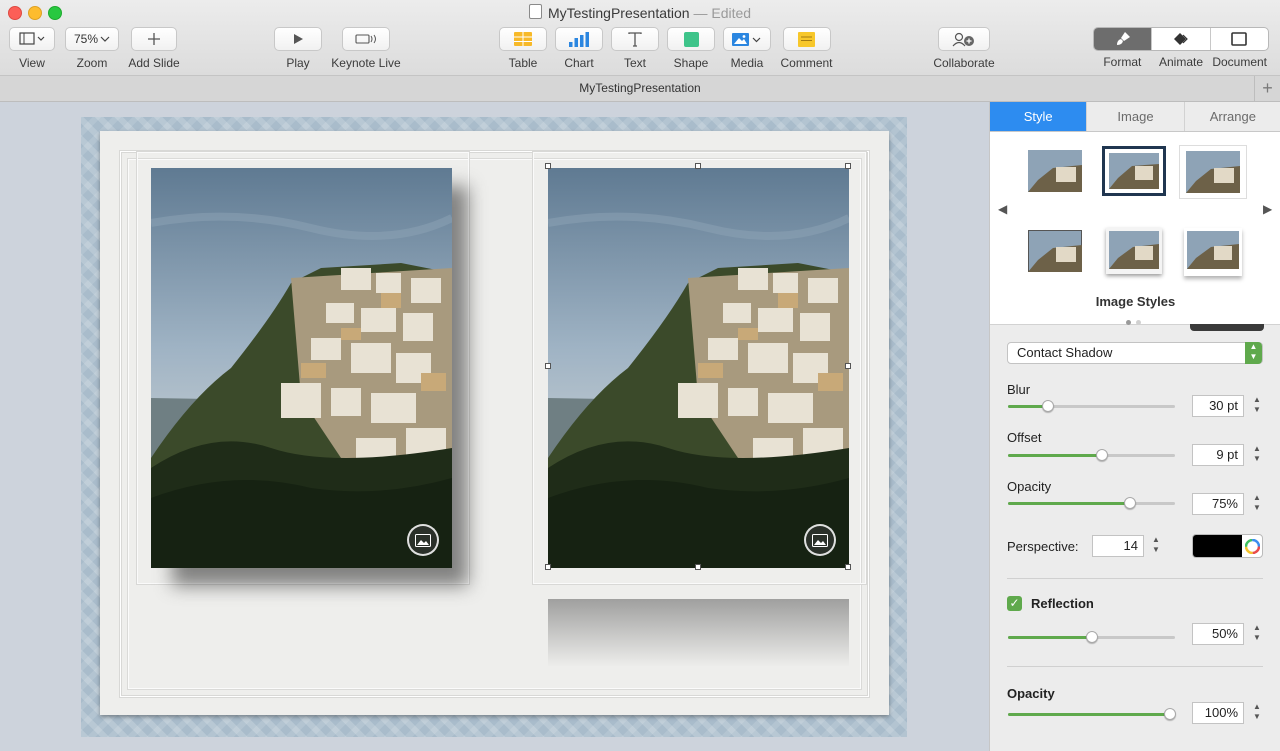 This screenshot has width=1280, height=751. Describe the element at coordinates (1218, 504) in the screenshot. I see `shadow-opacity-field: 75%` at that location.